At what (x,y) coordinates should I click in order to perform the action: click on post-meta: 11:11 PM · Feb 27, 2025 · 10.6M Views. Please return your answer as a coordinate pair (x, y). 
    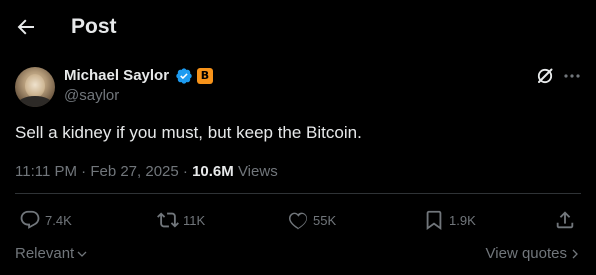
    Looking at the image, I should click on (146, 172).